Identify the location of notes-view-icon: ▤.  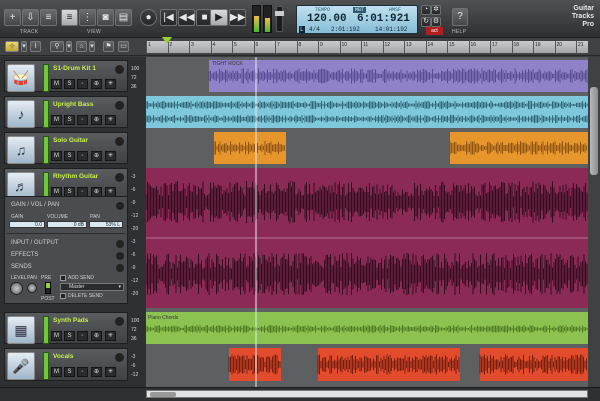
(123, 17).